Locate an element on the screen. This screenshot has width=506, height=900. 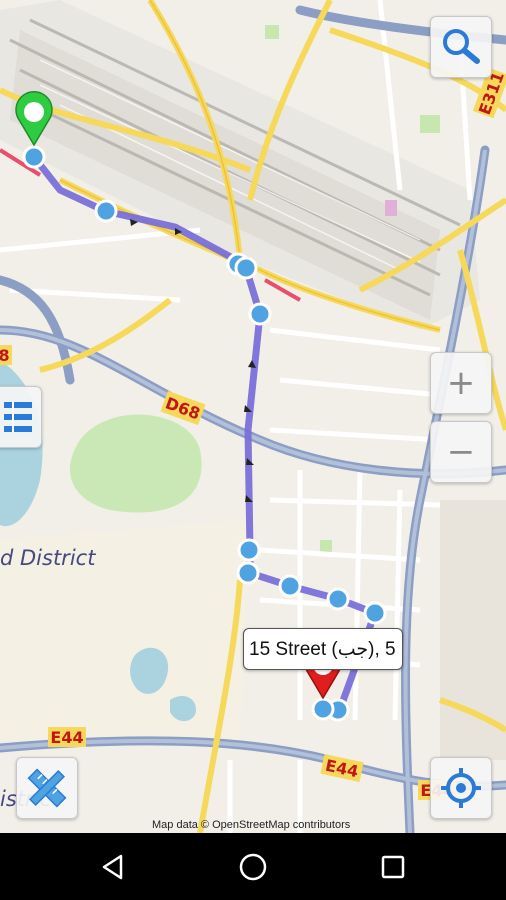
map-attribution: Map data © OpenStreetMap contributors is located at coordinates (251, 825).